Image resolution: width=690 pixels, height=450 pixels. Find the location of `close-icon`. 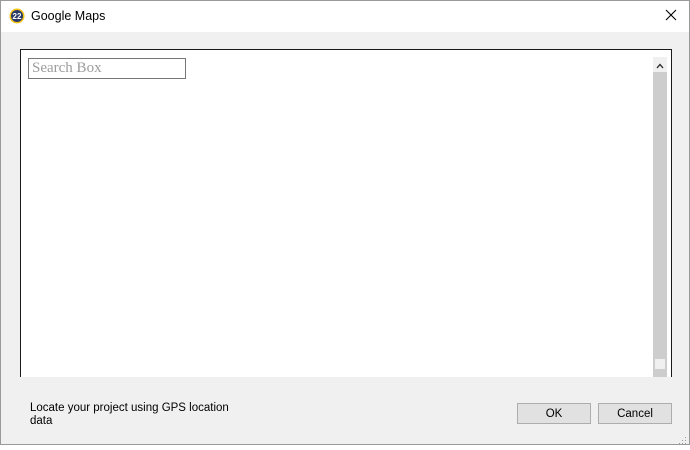

close-icon is located at coordinates (671, 17).